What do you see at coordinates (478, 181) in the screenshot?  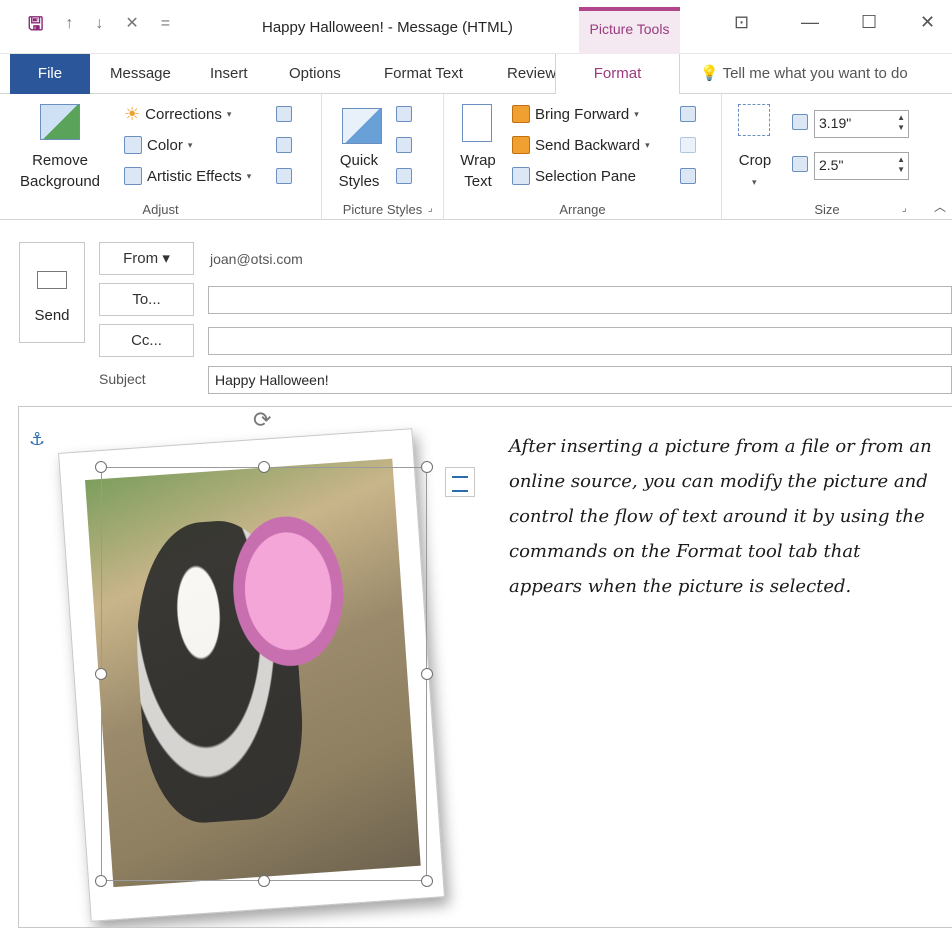 I see `wrap-text-label-2: Text` at bounding box center [478, 181].